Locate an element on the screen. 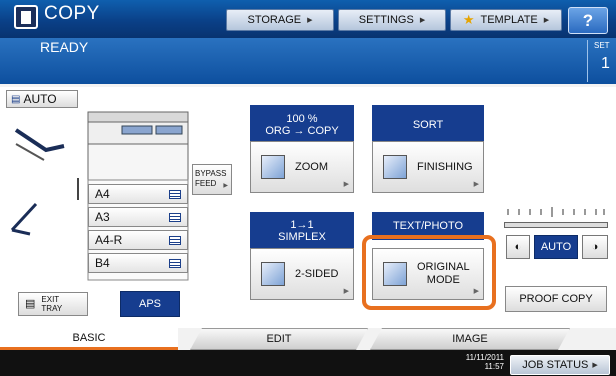  darker-icon: ◑ is located at coordinates (595, 247).